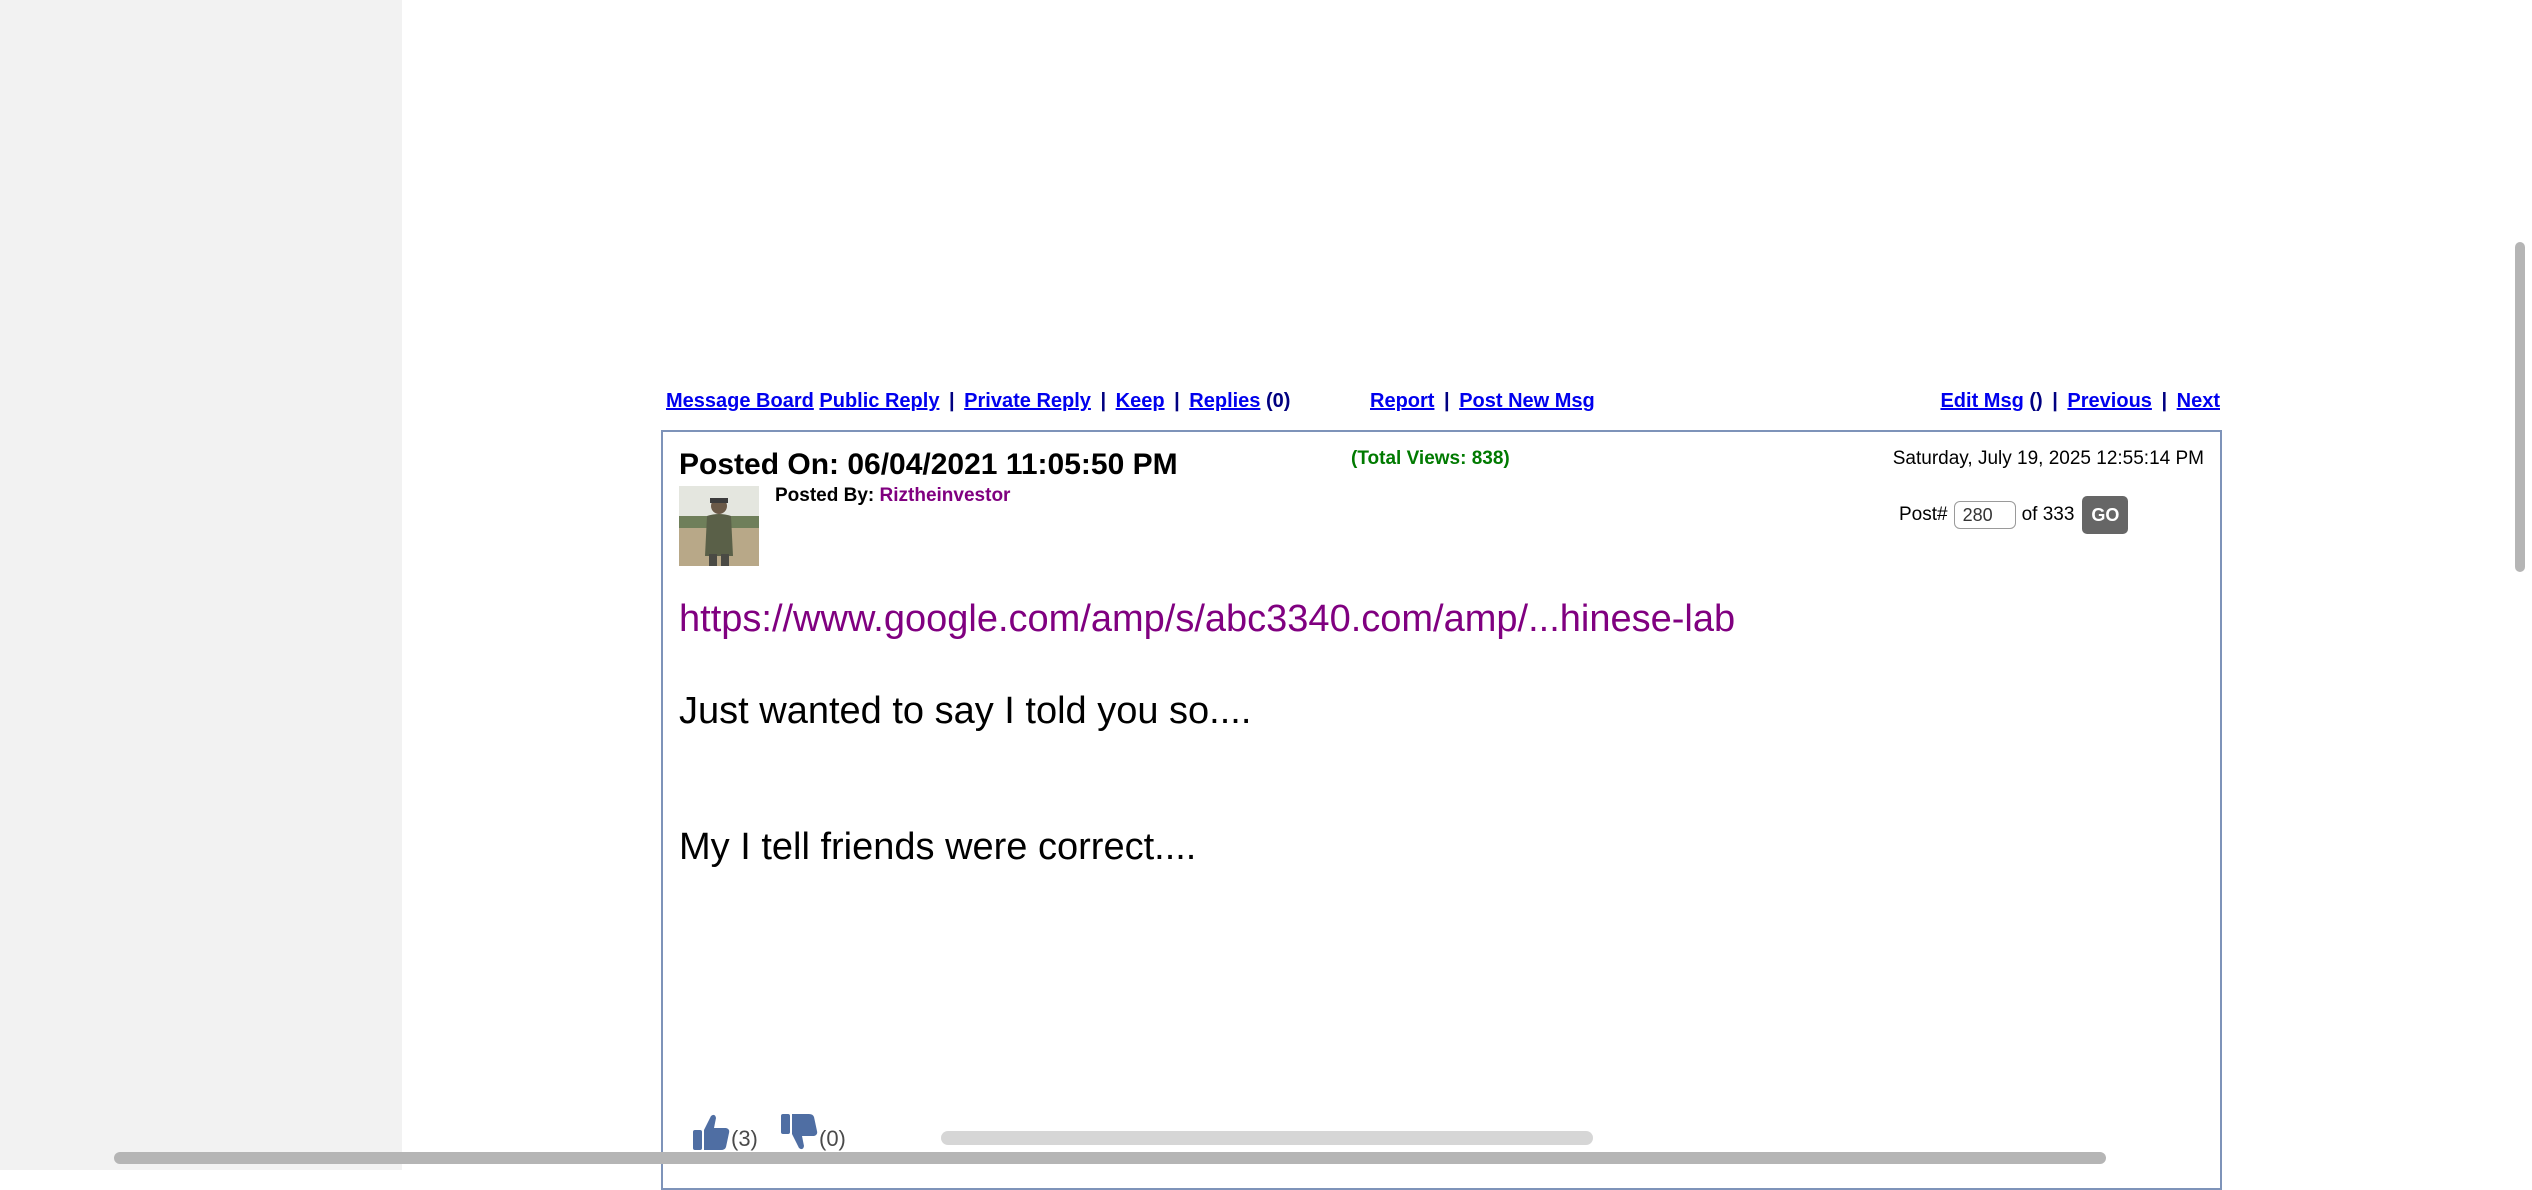 The image size is (2532, 1190). Describe the element at coordinates (2048, 514) in the screenshot. I see `post-total: of 333` at that location.